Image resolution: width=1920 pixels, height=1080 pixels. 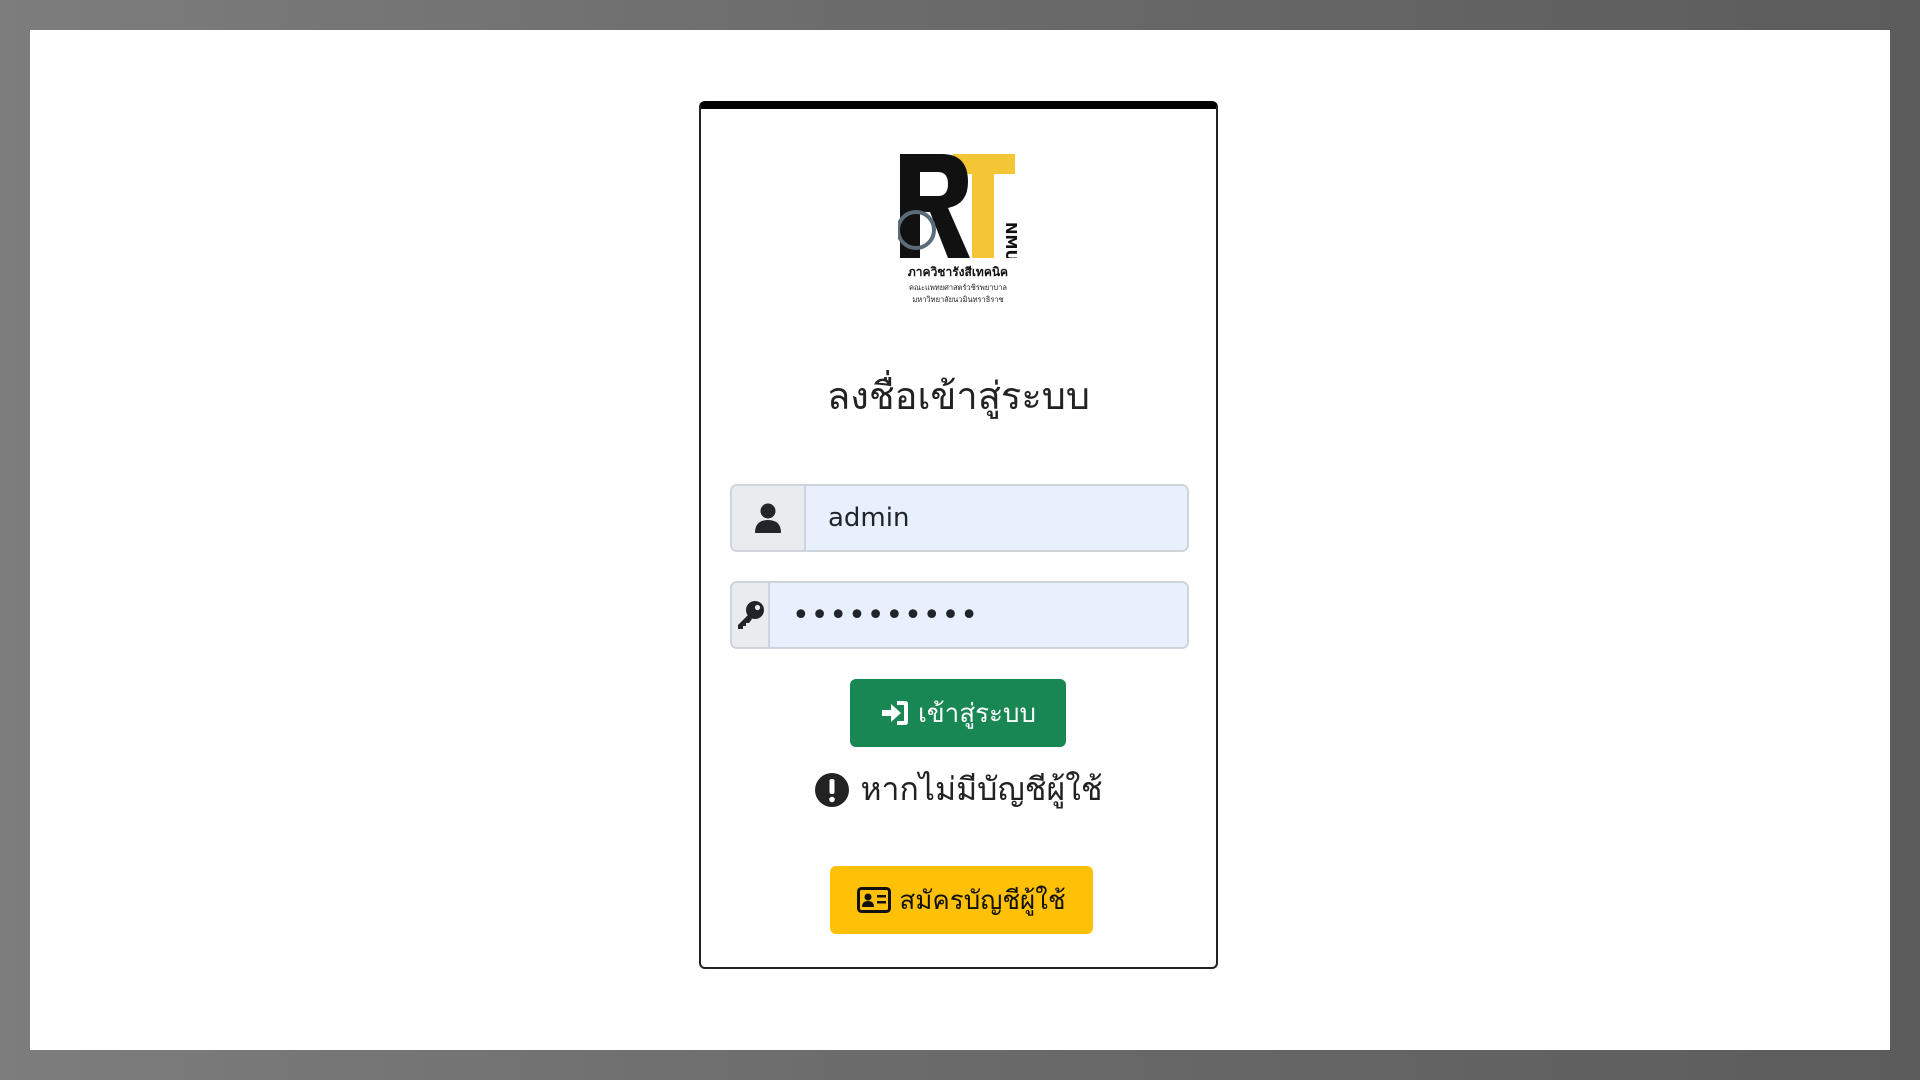 I want to click on login-button: เข้าสู่ระบบ, so click(x=958, y=713).